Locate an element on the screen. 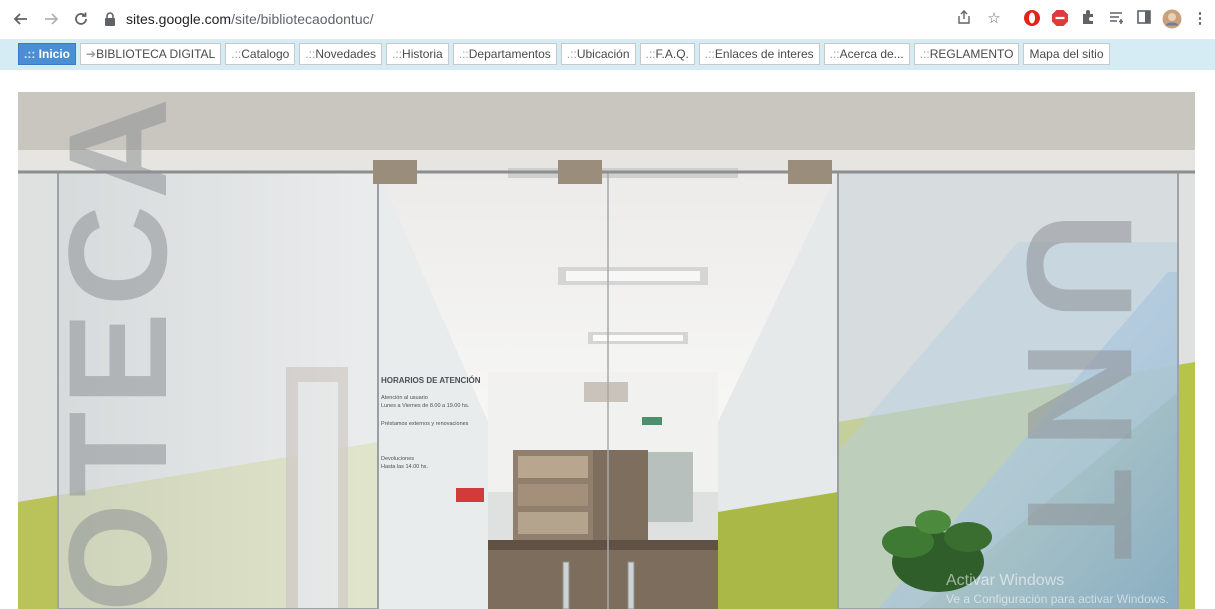 The width and height of the screenshot is (1215, 609). nav-tab-catalogo: .::Catalogo is located at coordinates (260, 54).